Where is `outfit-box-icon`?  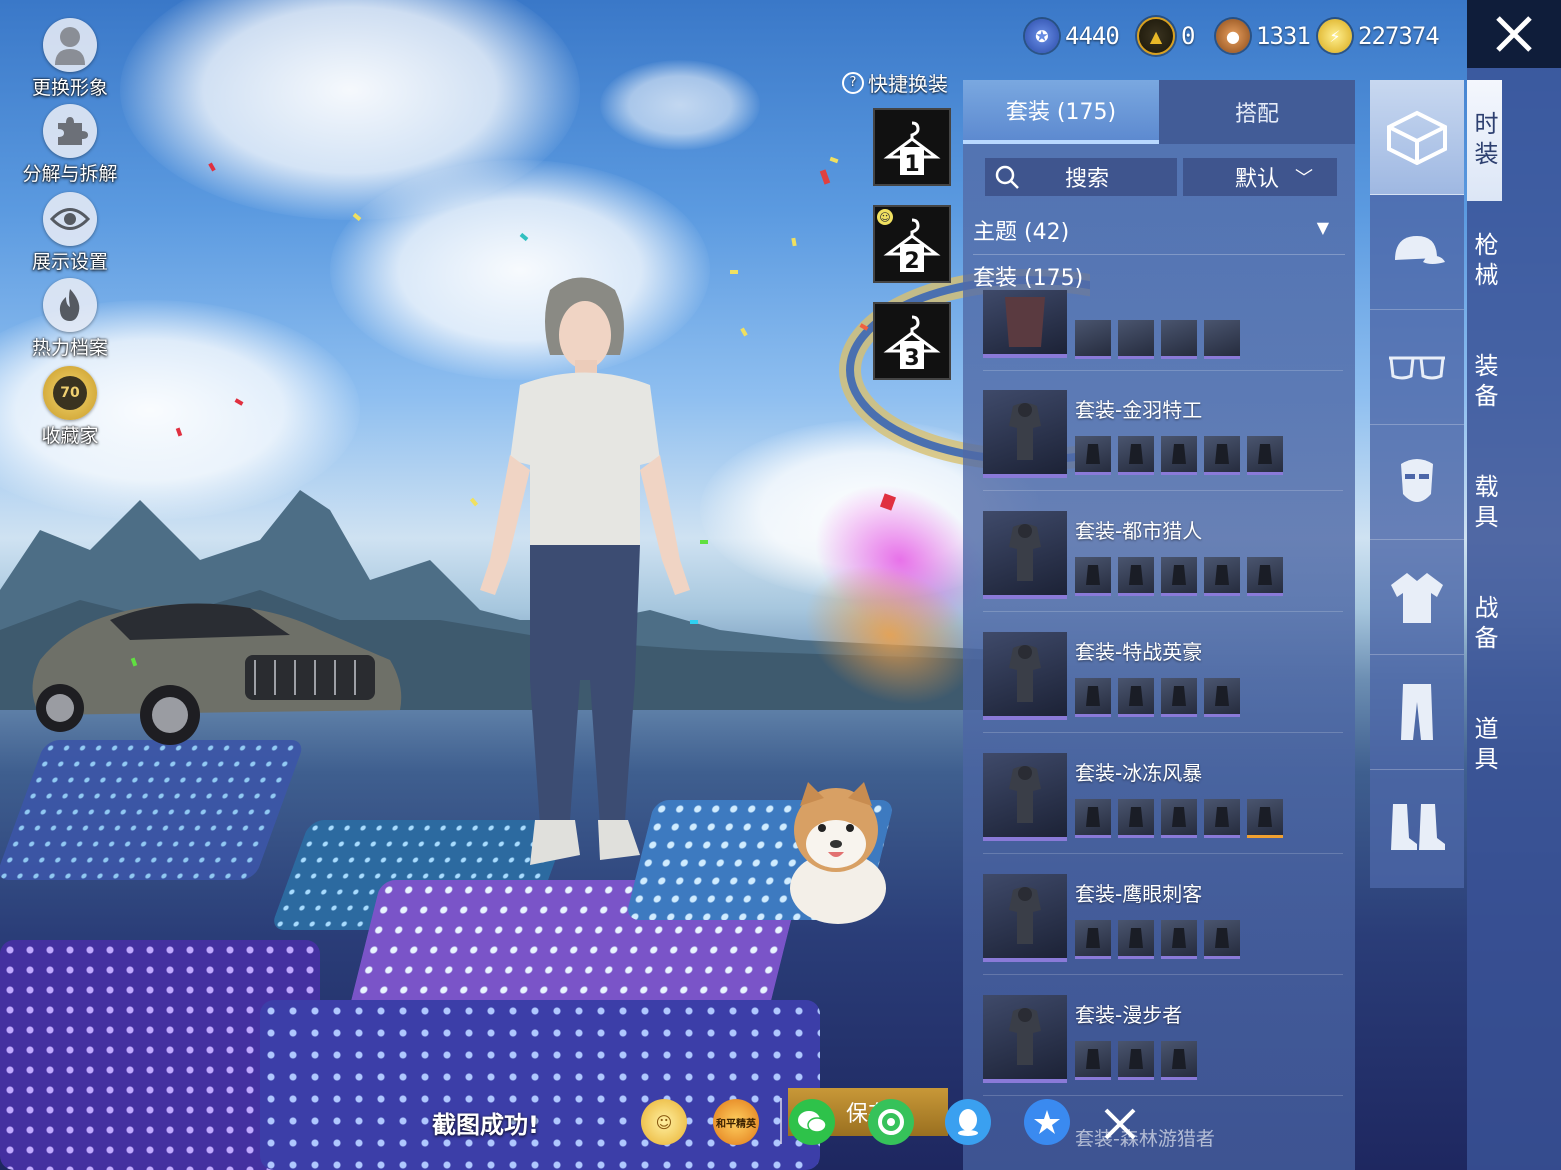
outfit-box-icon is located at coordinates (1417, 137).